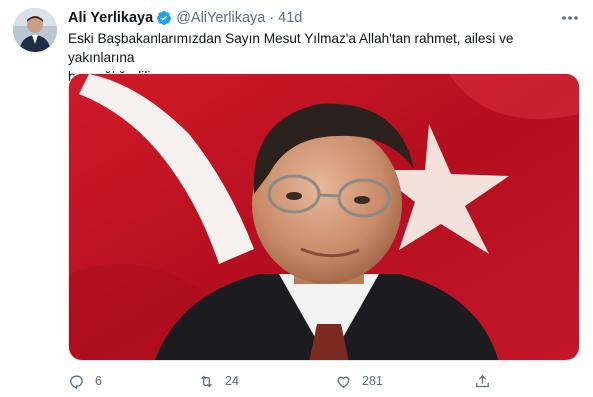 The image size is (593, 397). What do you see at coordinates (110, 18) in the screenshot?
I see `author-name: Ali Yerlikaya` at bounding box center [110, 18].